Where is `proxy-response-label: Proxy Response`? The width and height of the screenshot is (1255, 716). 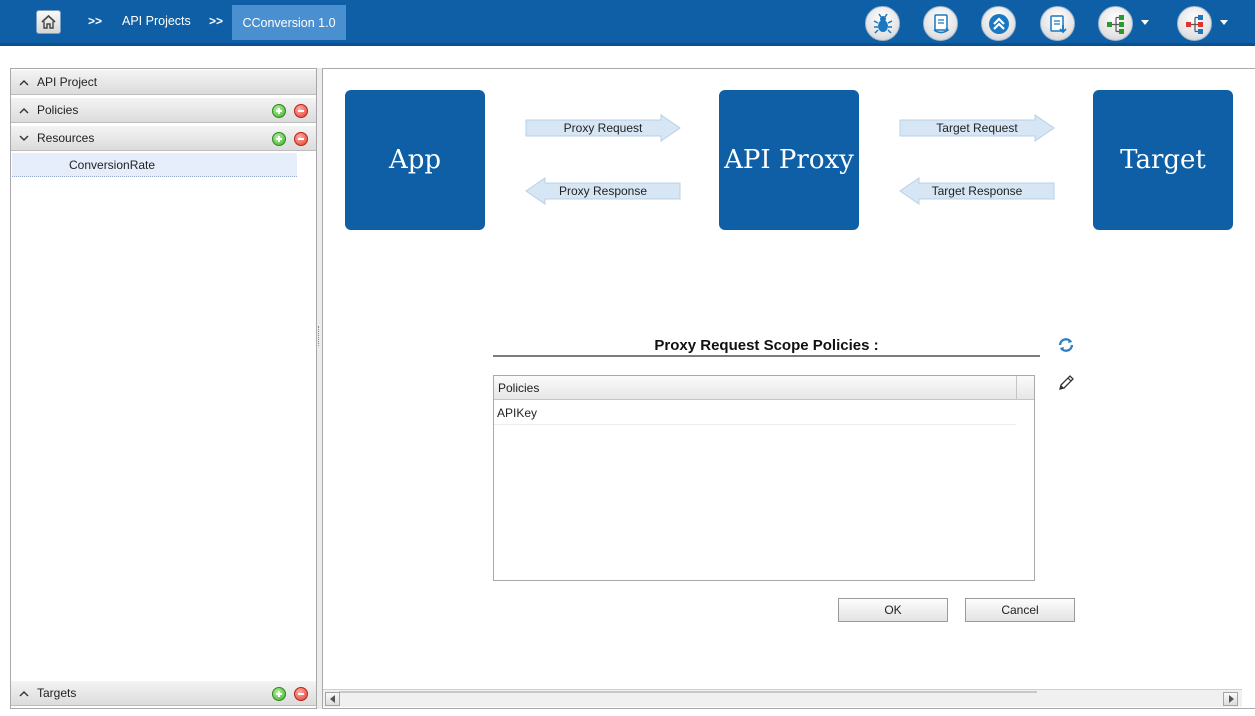
proxy-response-label: Proxy Response is located at coordinates (603, 191).